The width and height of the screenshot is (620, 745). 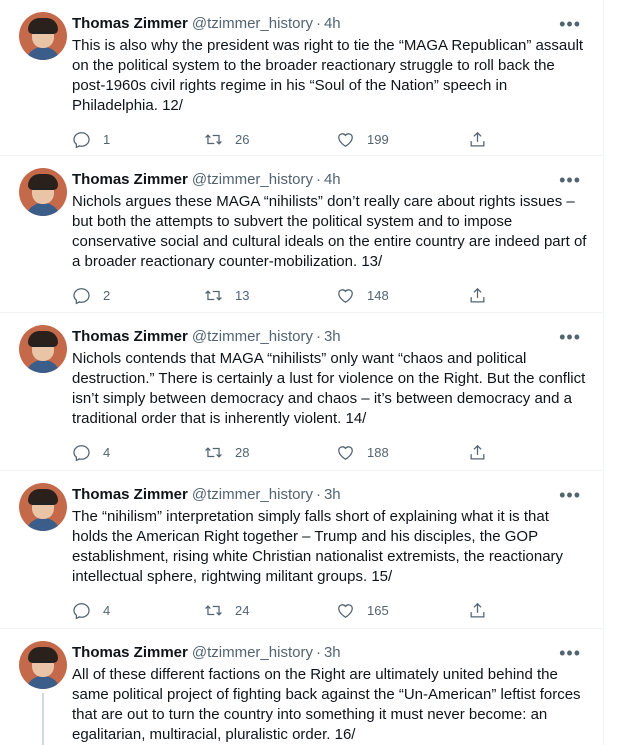 What do you see at coordinates (378, 610) in the screenshot?
I see `like-count: 165` at bounding box center [378, 610].